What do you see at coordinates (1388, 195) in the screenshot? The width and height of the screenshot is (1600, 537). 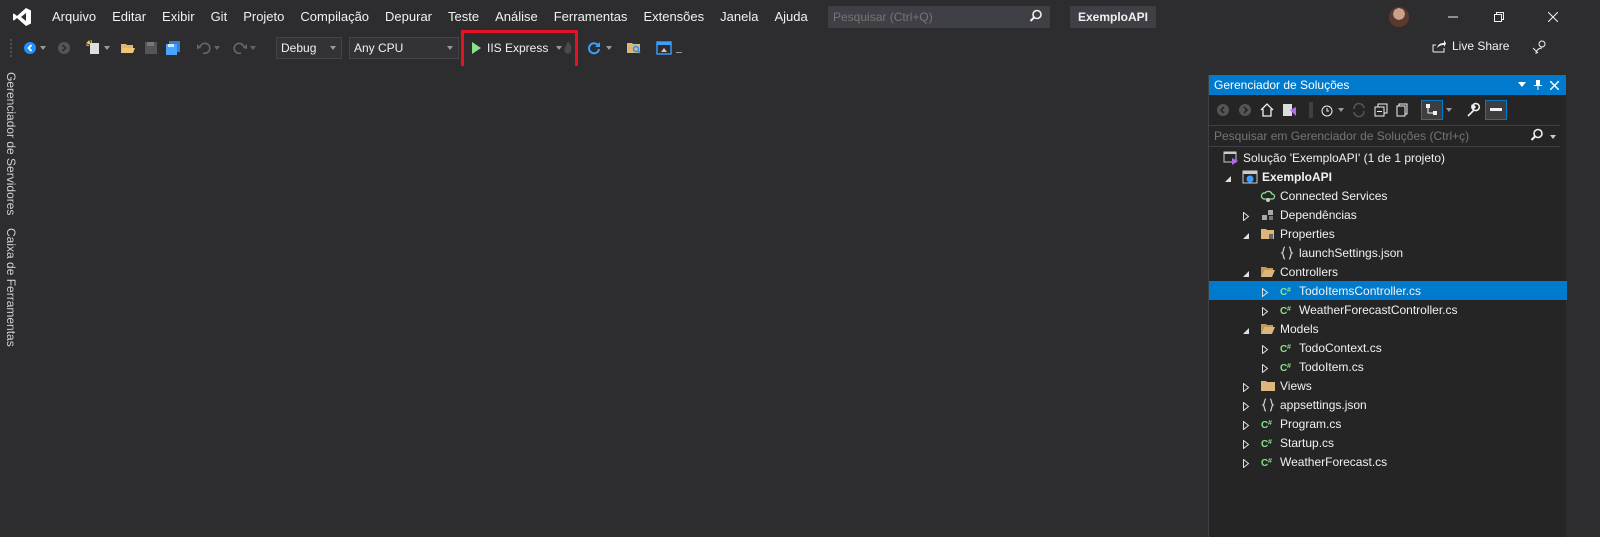 I see `tree-item: Connected Services` at bounding box center [1388, 195].